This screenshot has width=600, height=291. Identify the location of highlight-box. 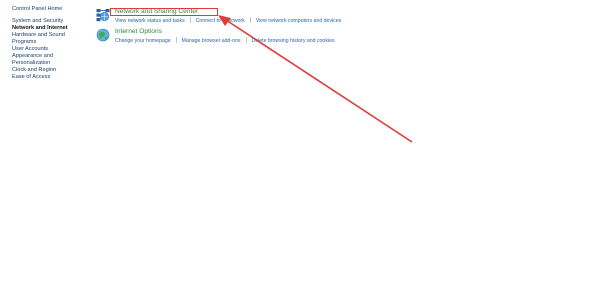
(164, 12).